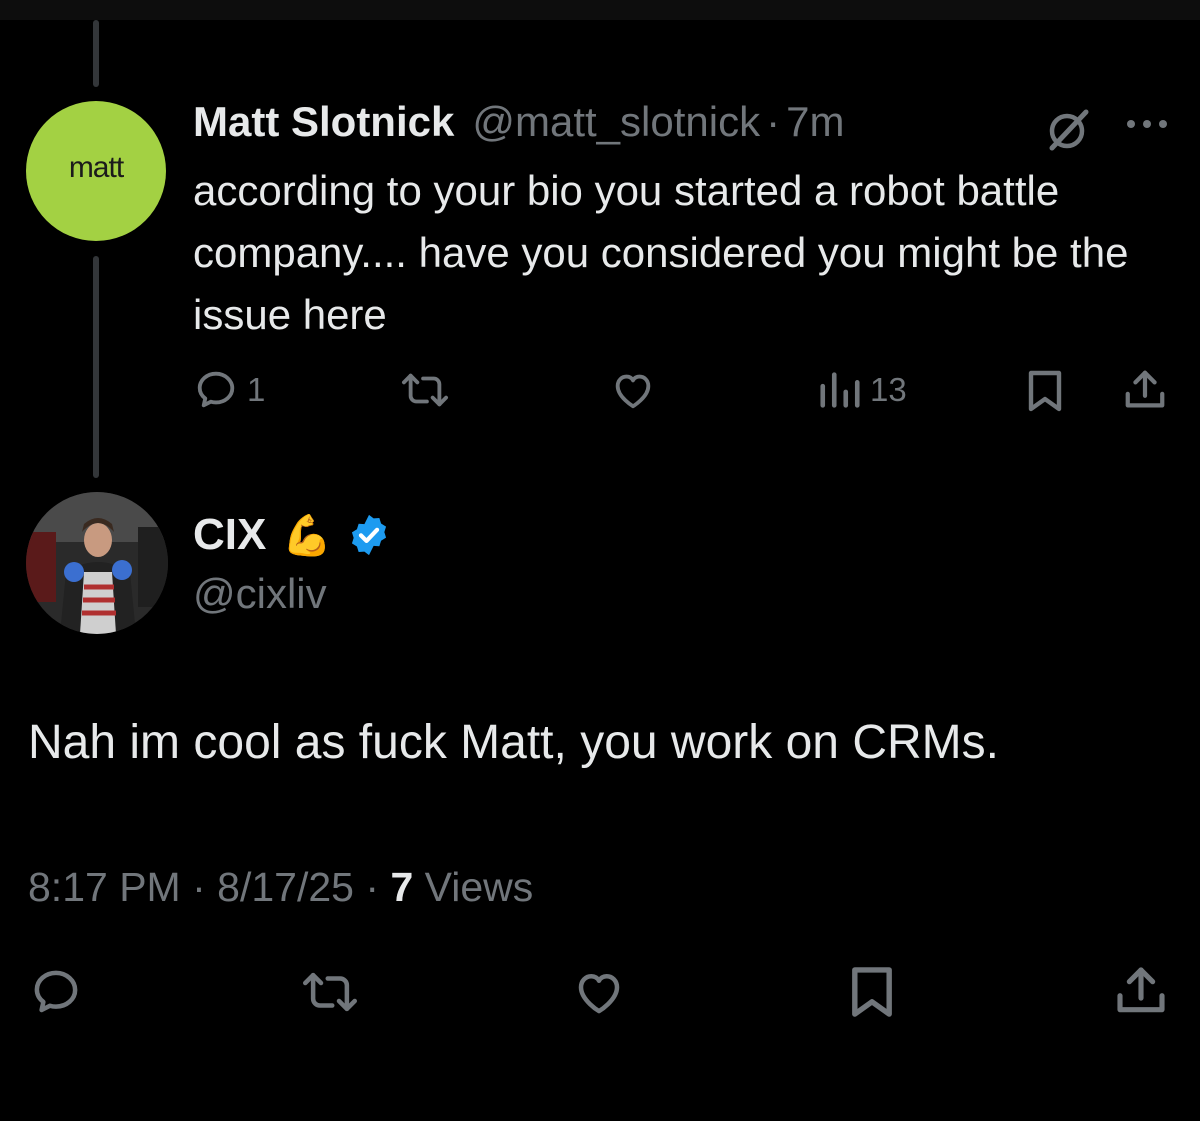  I want to click on author-handle: @cixliv, so click(260, 594).